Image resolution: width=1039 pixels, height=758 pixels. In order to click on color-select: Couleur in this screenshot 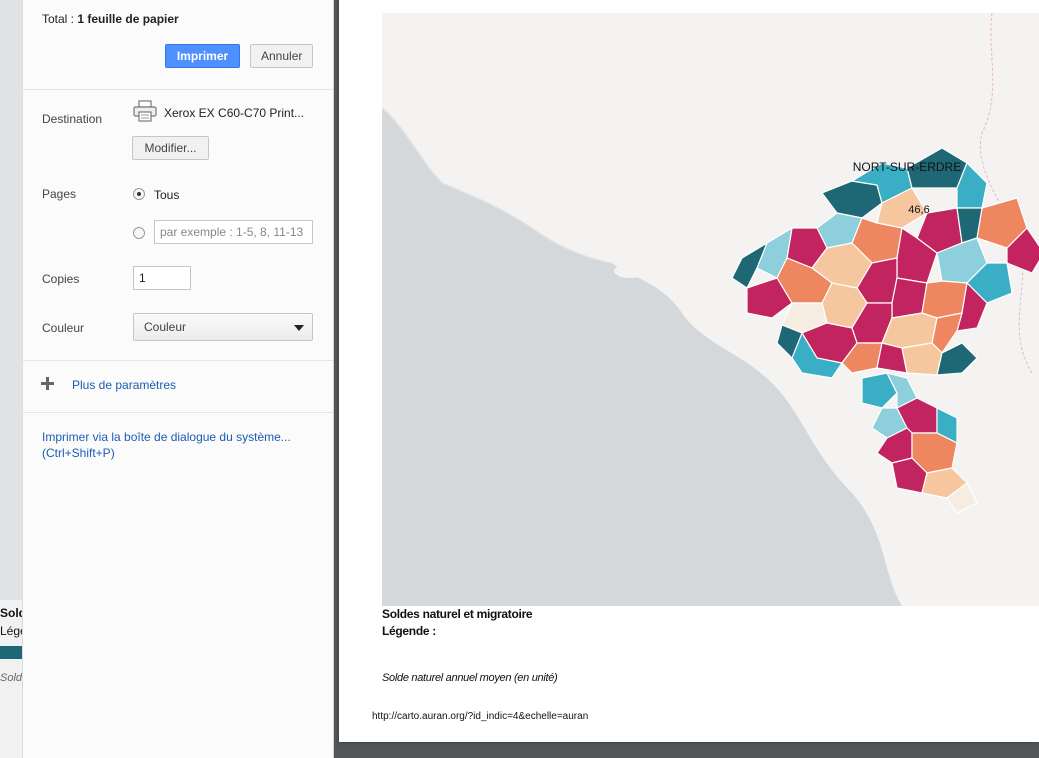, I will do `click(223, 327)`.